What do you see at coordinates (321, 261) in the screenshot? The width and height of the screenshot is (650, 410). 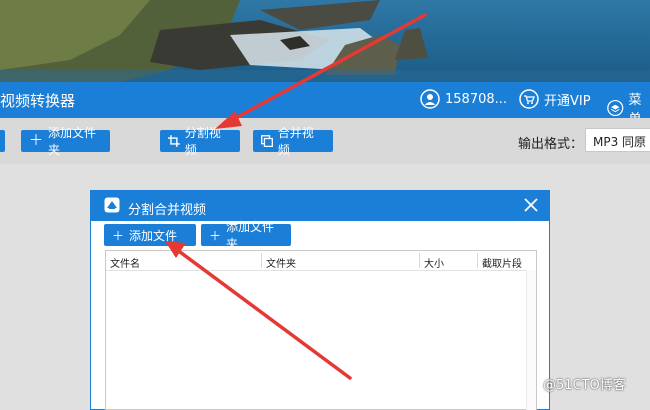 I see `table-header: 文件名 文件夹 大小 截取片段` at bounding box center [321, 261].